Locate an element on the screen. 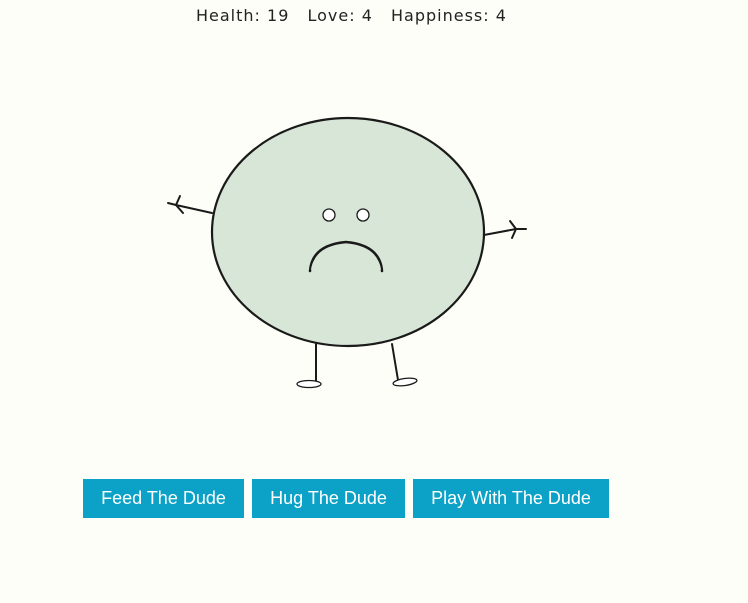 The width and height of the screenshot is (748, 603). left-eye is located at coordinates (329, 215).